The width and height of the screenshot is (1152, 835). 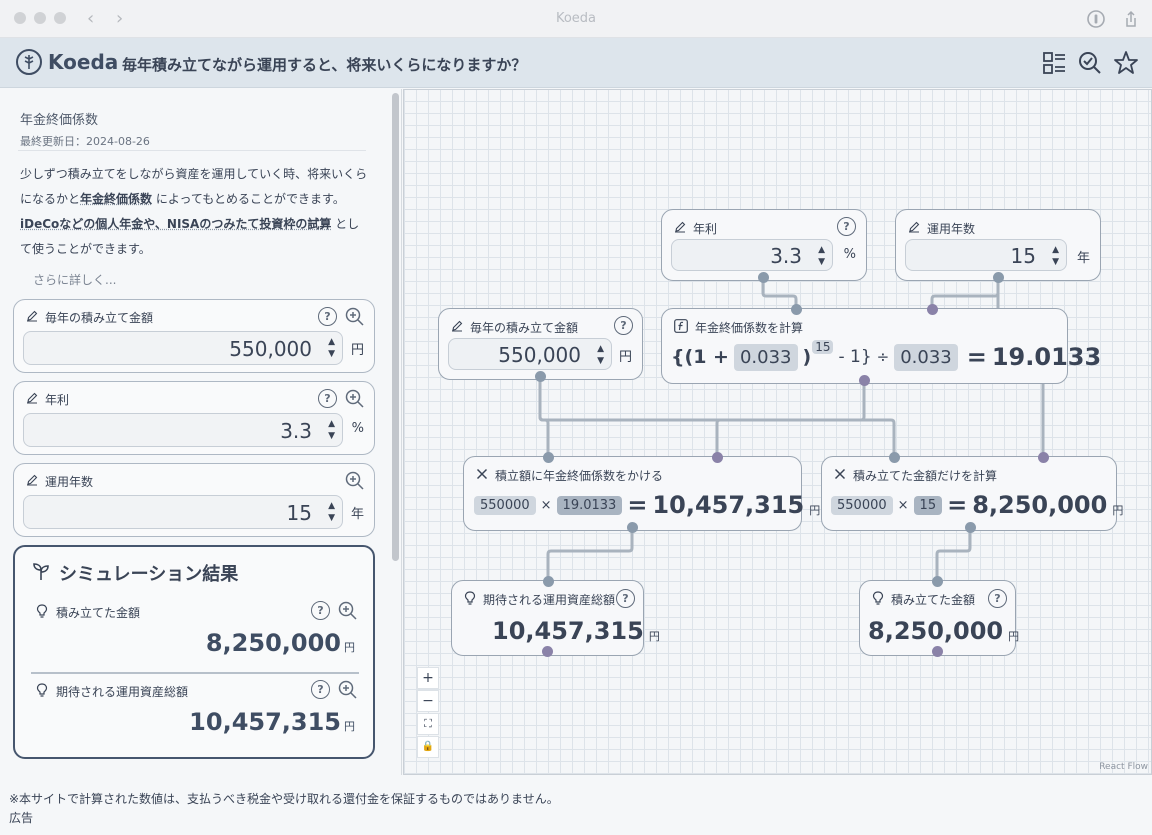 What do you see at coordinates (99, 318) in the screenshot?
I see `input-label-text: 毎年の積み立て金額` at bounding box center [99, 318].